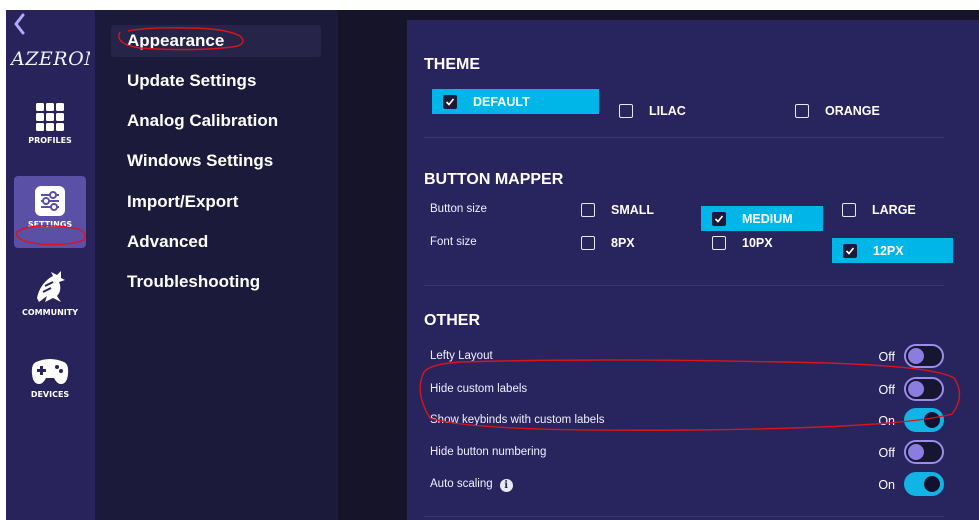 This screenshot has height=520, width=979. I want to click on icon-rail: AZERON PROFILES SETTINGS, so click(54, 265).